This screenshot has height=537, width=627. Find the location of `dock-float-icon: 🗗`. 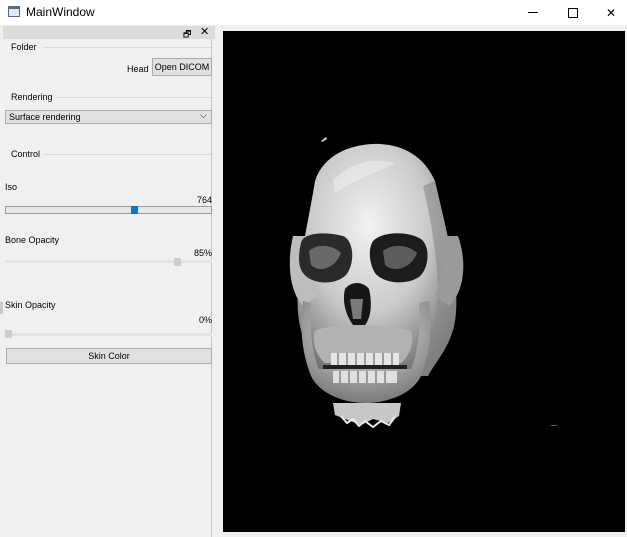

dock-float-icon: 🗗 is located at coordinates (187, 35).